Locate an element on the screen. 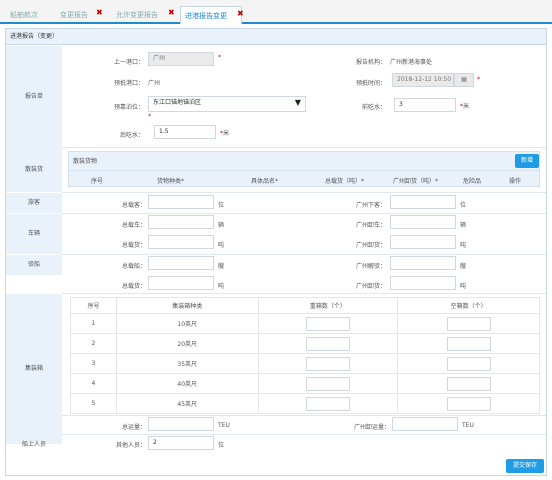 The height and width of the screenshot is (480, 552). row-number: 4 is located at coordinates (93, 383).